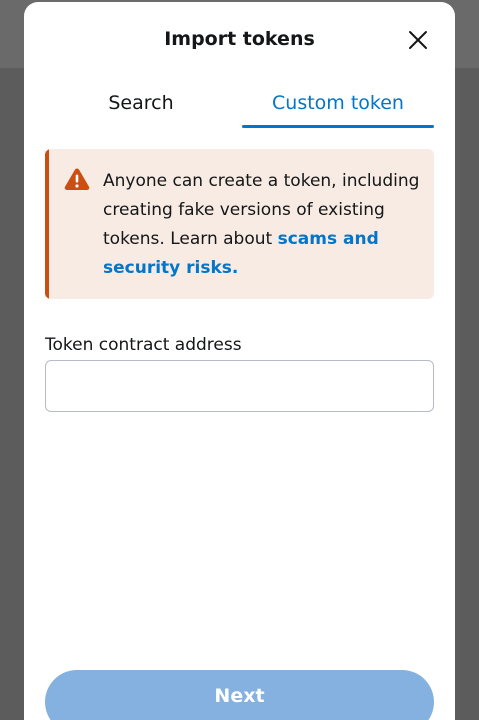  What do you see at coordinates (338, 103) in the screenshot?
I see `tab-custom-token: Custom token` at bounding box center [338, 103].